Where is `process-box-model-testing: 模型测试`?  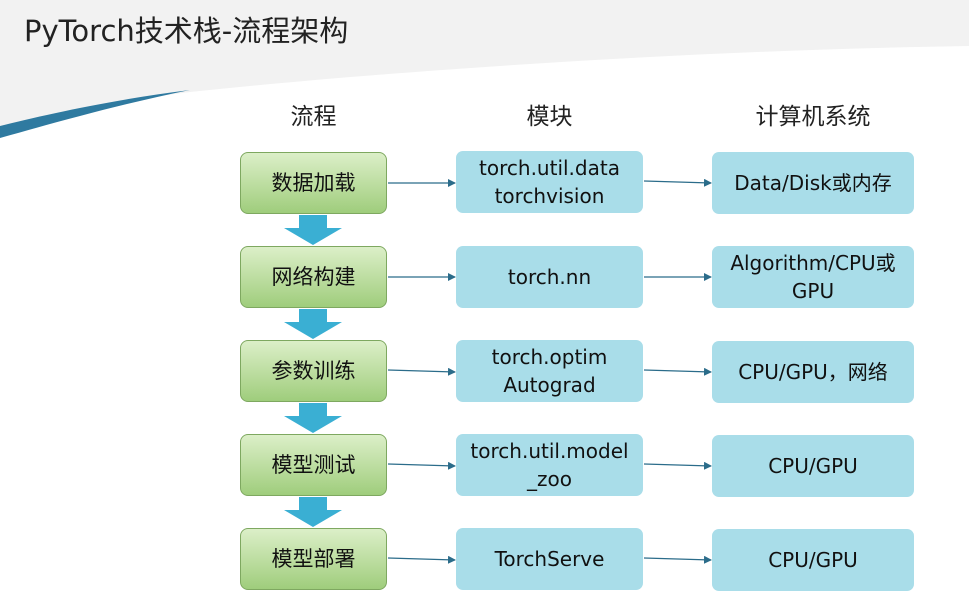
process-box-model-testing: 模型测试 is located at coordinates (313, 465).